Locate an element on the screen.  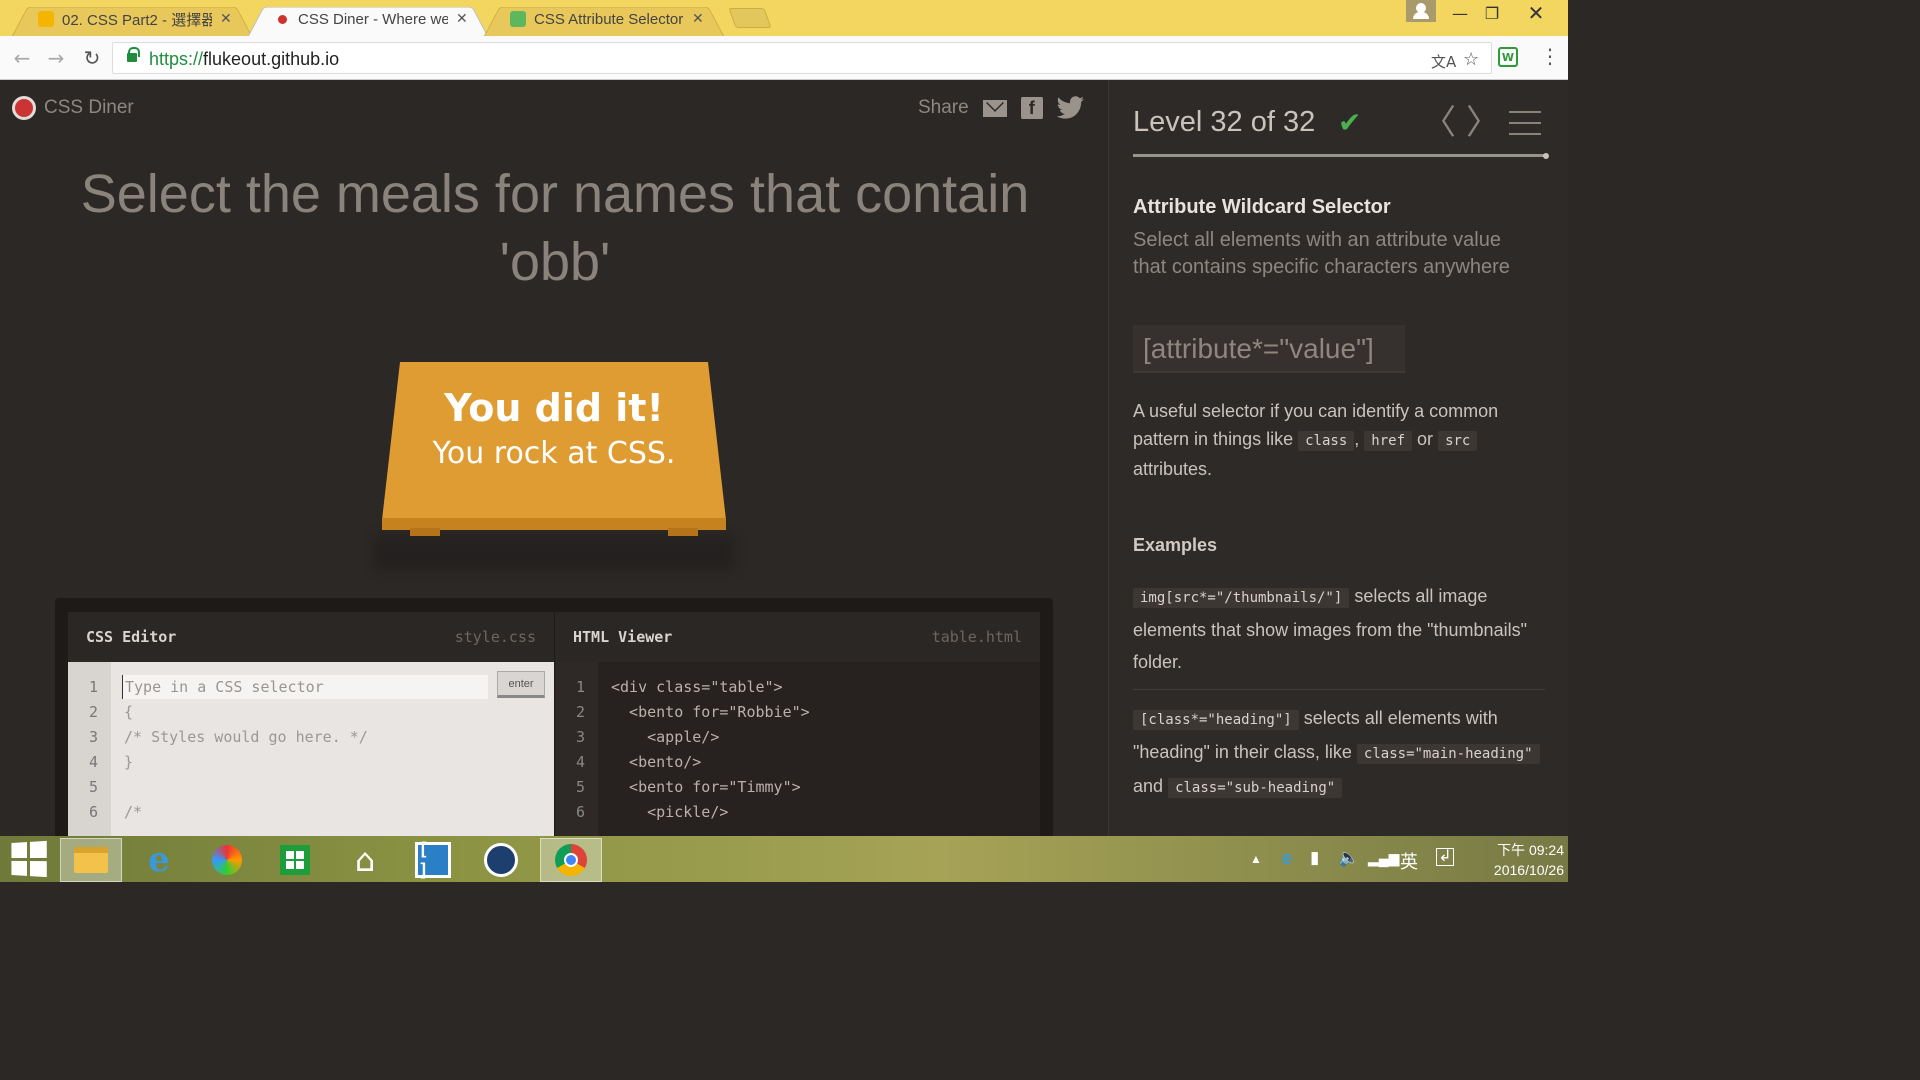
html-code-line: <pickle/> is located at coordinates (669, 812).